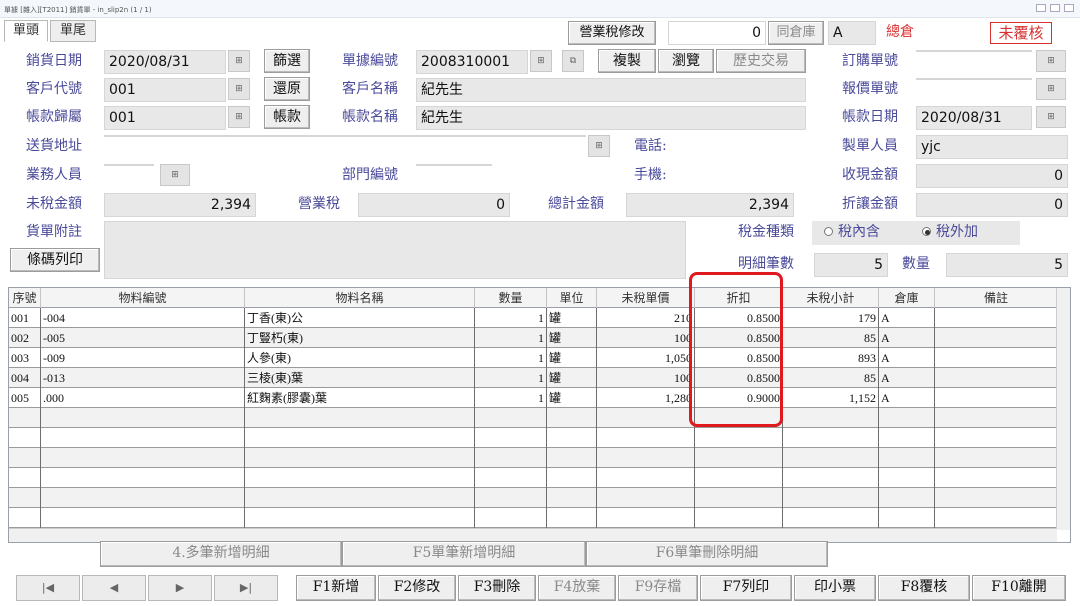  I want to click on account-button: 帳款, so click(287, 117).